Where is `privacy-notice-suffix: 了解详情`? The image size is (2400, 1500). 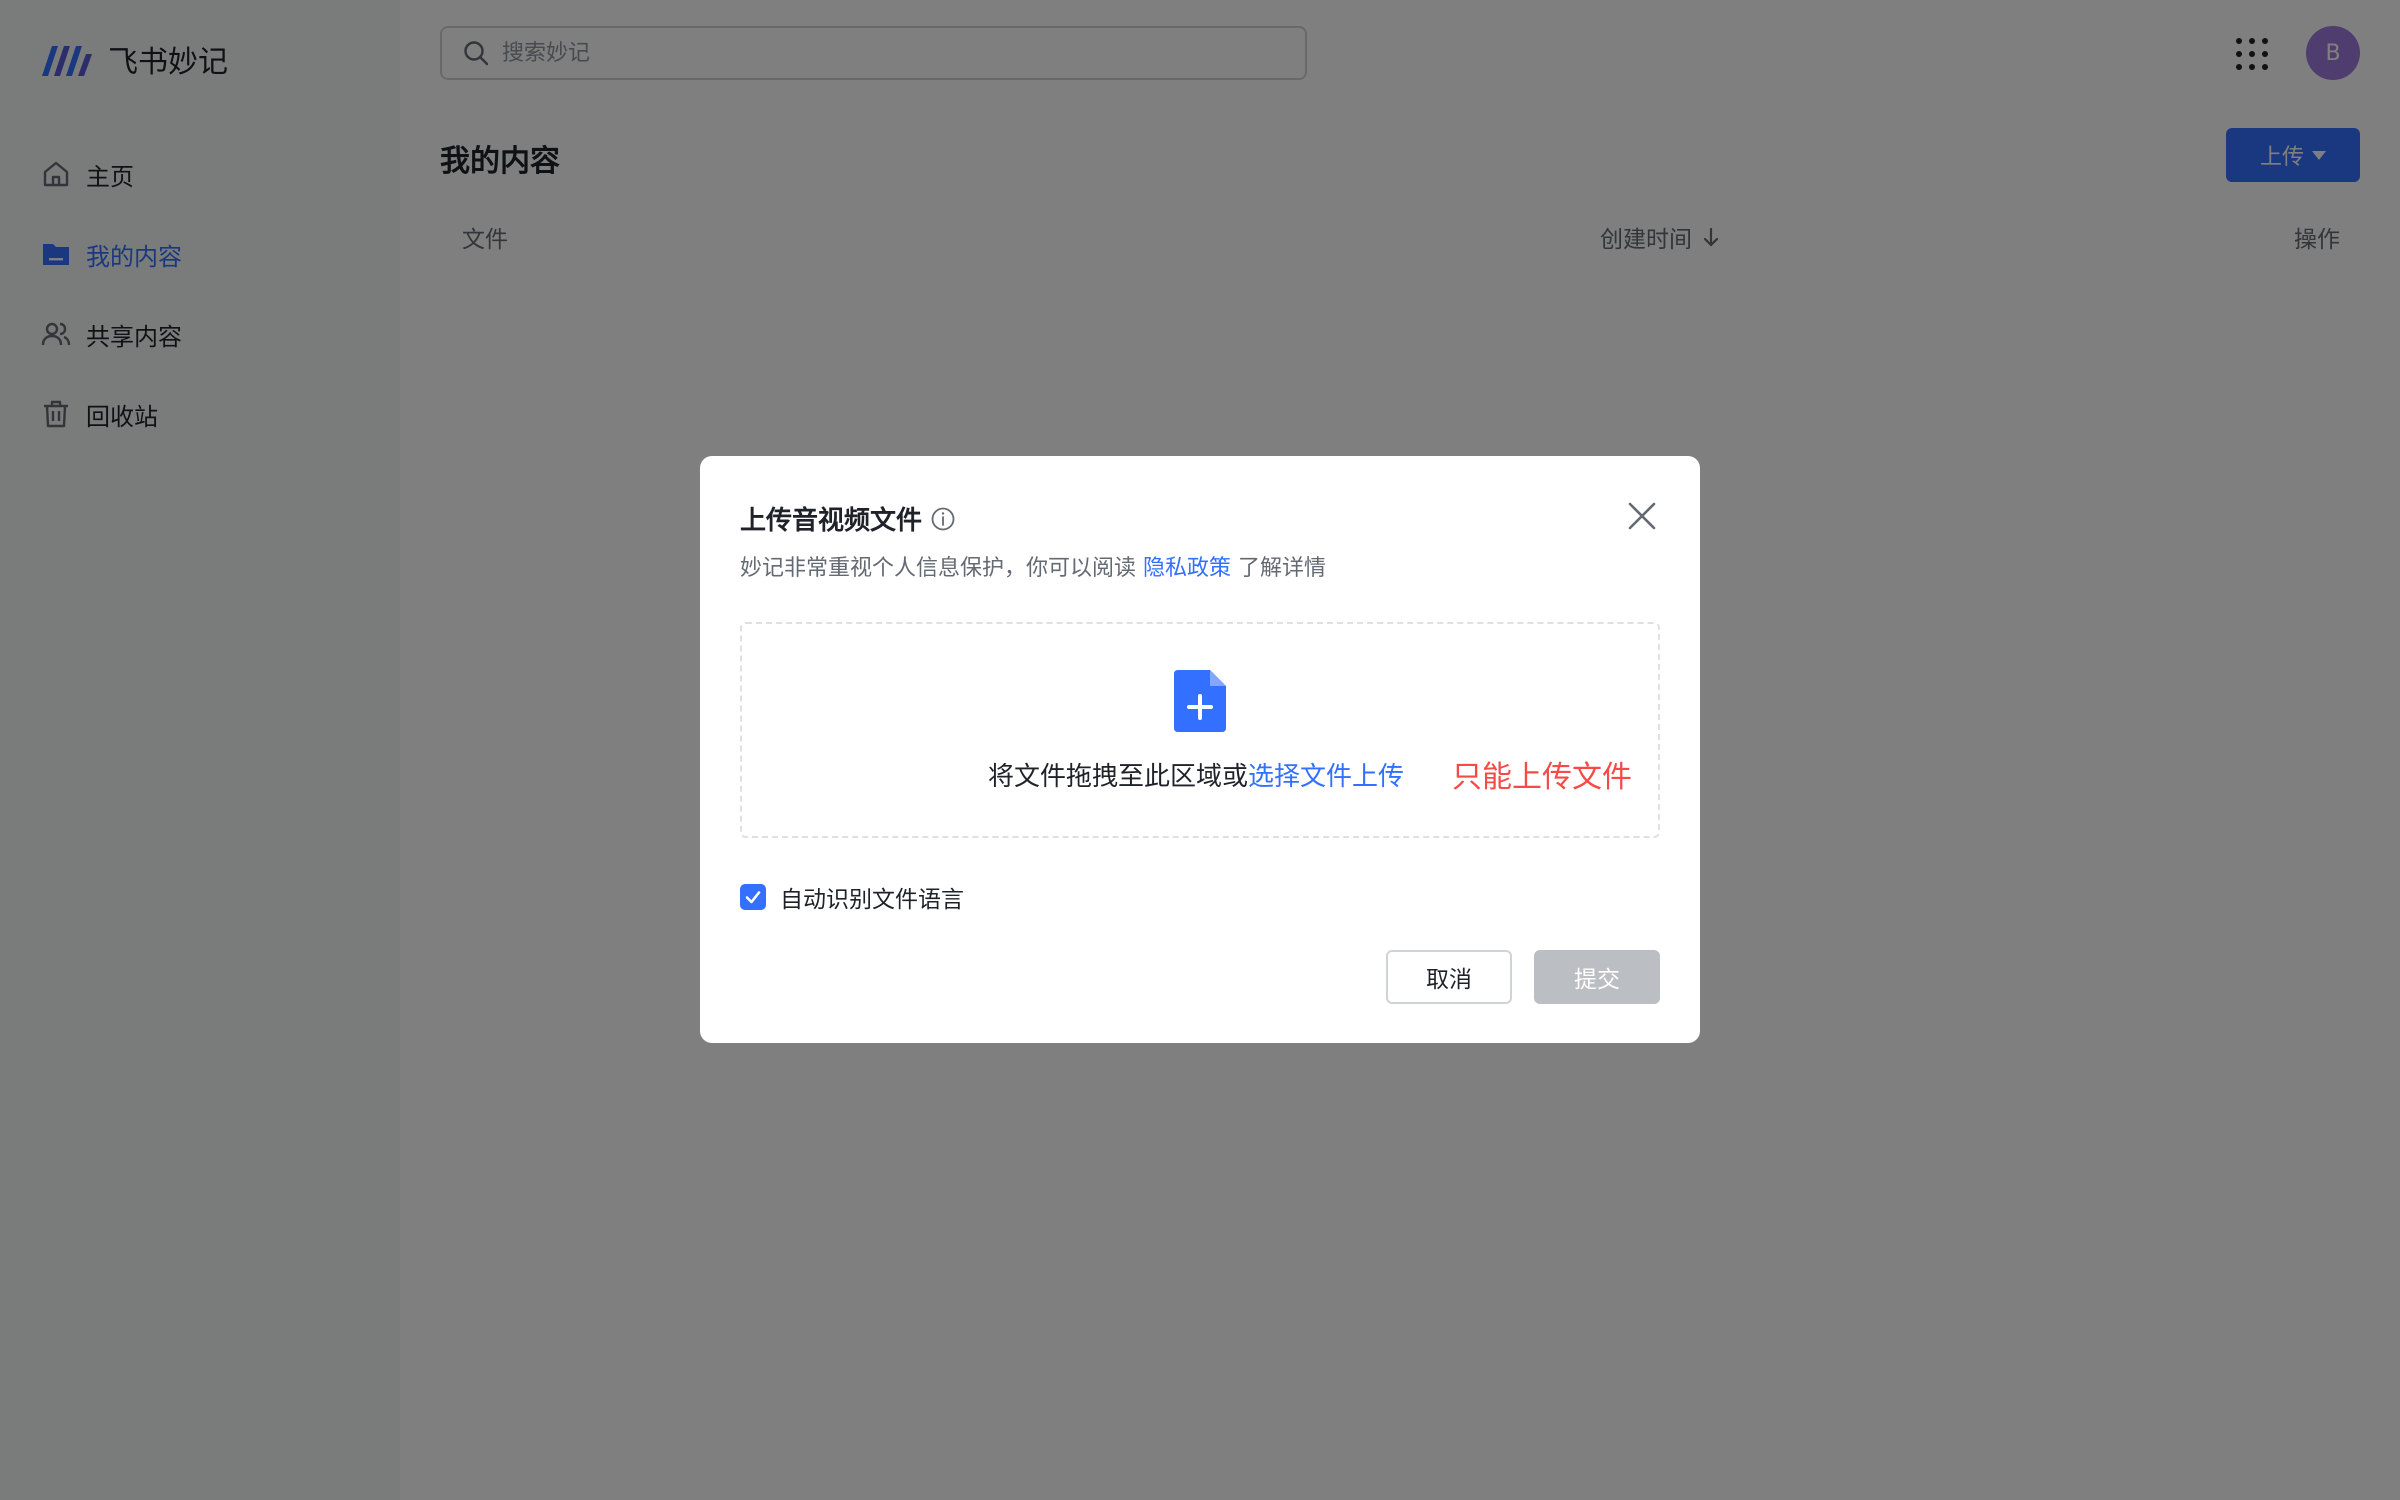 privacy-notice-suffix: 了解详情 is located at coordinates (1279, 568).